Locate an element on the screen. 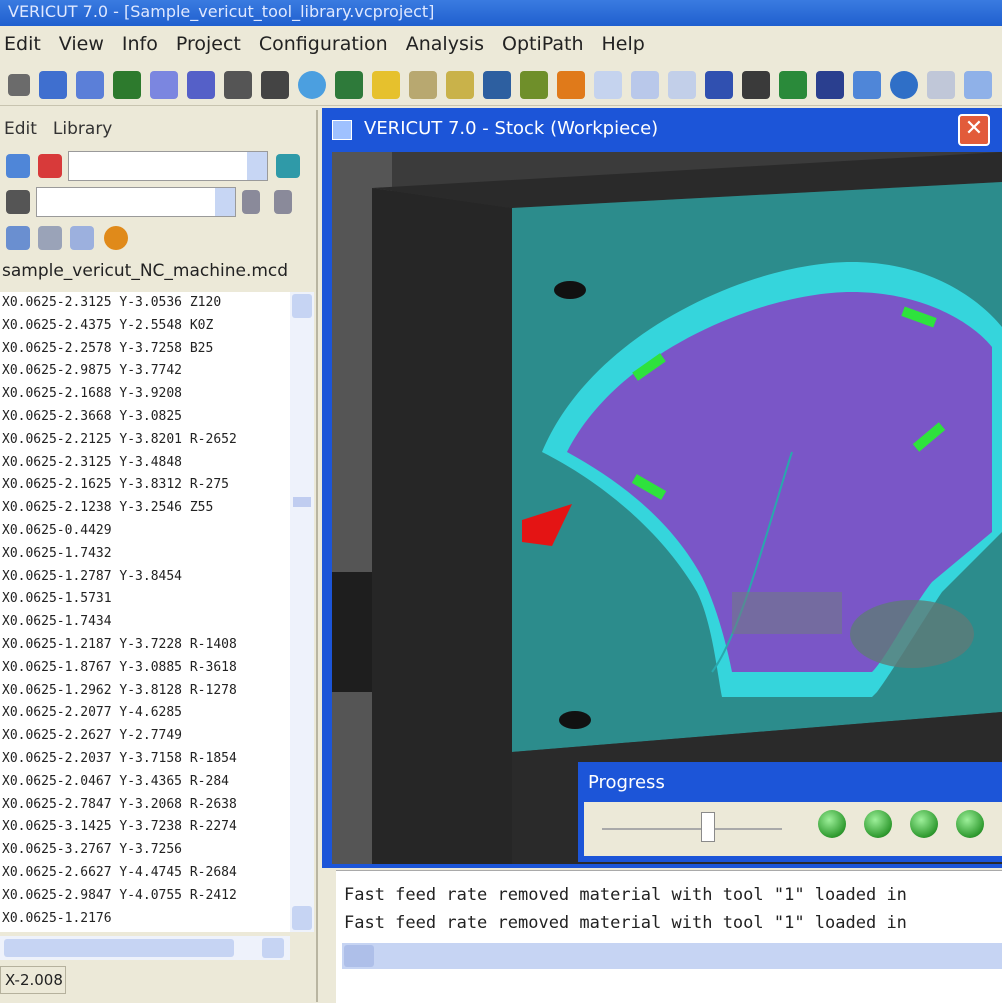 The width and height of the screenshot is (1002, 1003). zoom-in-icon is located at coordinates (608, 84).